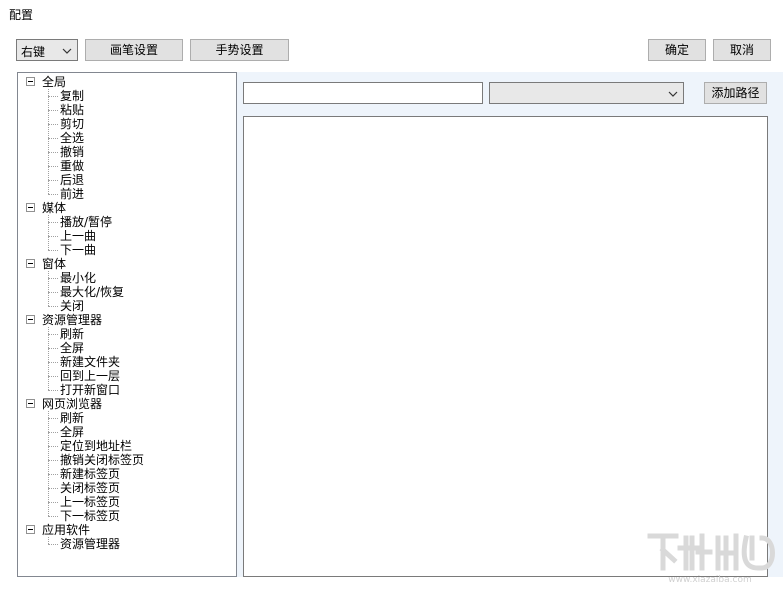 The width and height of the screenshot is (783, 590). What do you see at coordinates (90, 488) in the screenshot?
I see `tree-item: 关闭标签页` at bounding box center [90, 488].